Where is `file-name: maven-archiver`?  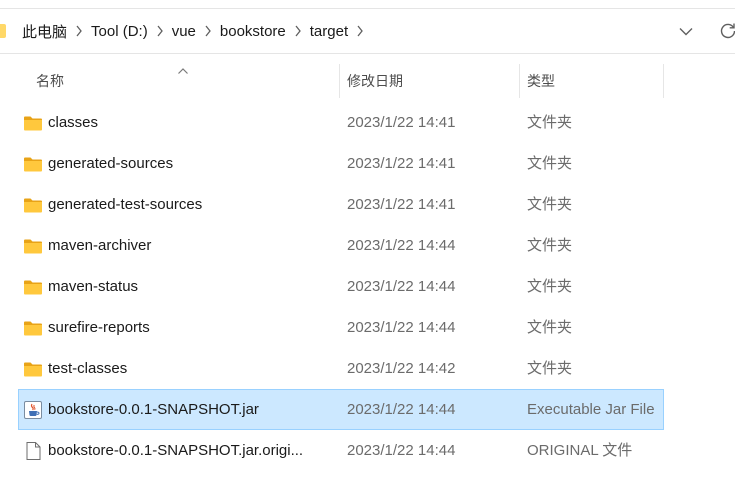 file-name: maven-archiver is located at coordinates (100, 245).